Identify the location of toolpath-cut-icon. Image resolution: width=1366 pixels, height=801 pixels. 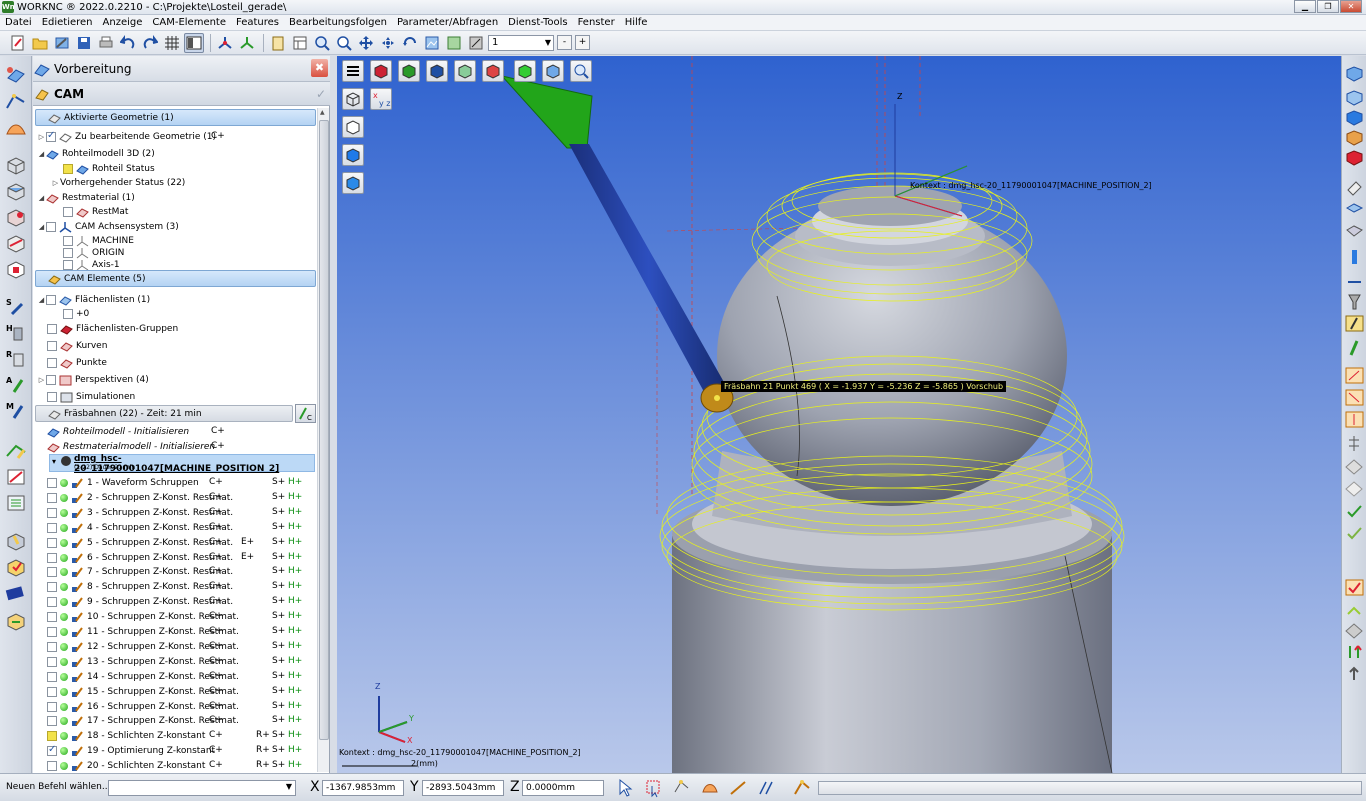
(16, 477).